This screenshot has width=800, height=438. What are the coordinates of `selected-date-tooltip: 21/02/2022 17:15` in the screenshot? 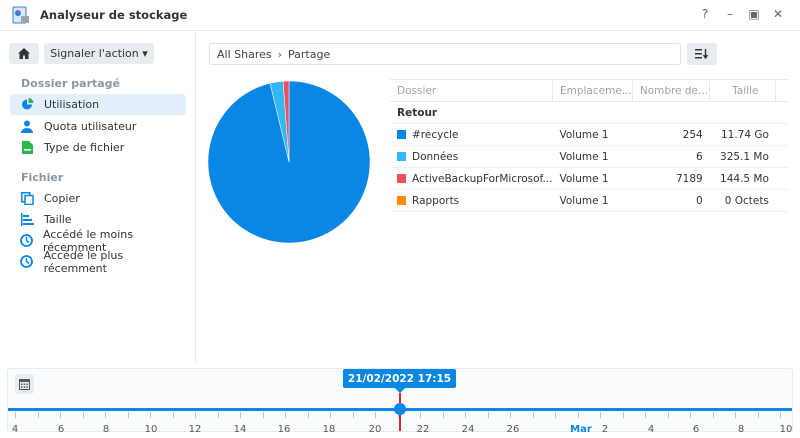 It's located at (399, 378).